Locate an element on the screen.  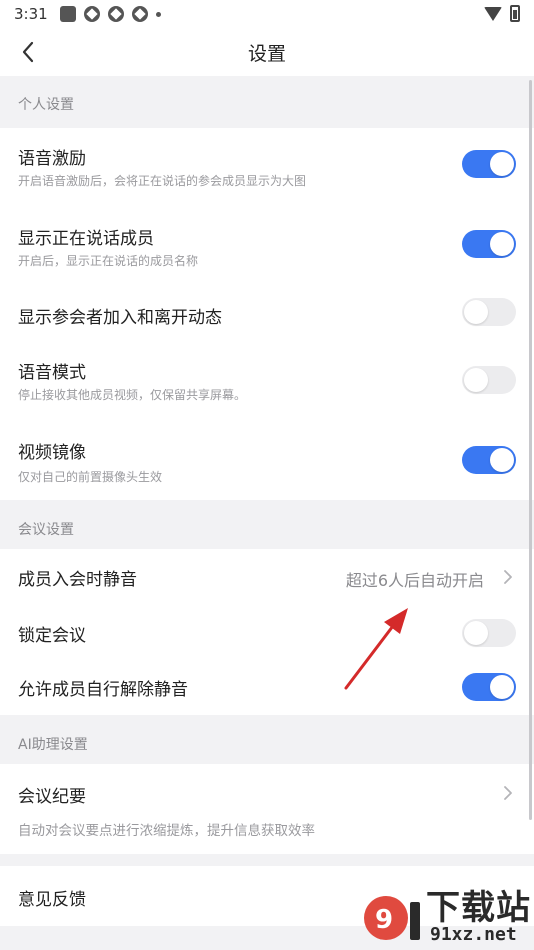
watermark: 9 下载站 91xz.net is located at coordinates (447, 914).